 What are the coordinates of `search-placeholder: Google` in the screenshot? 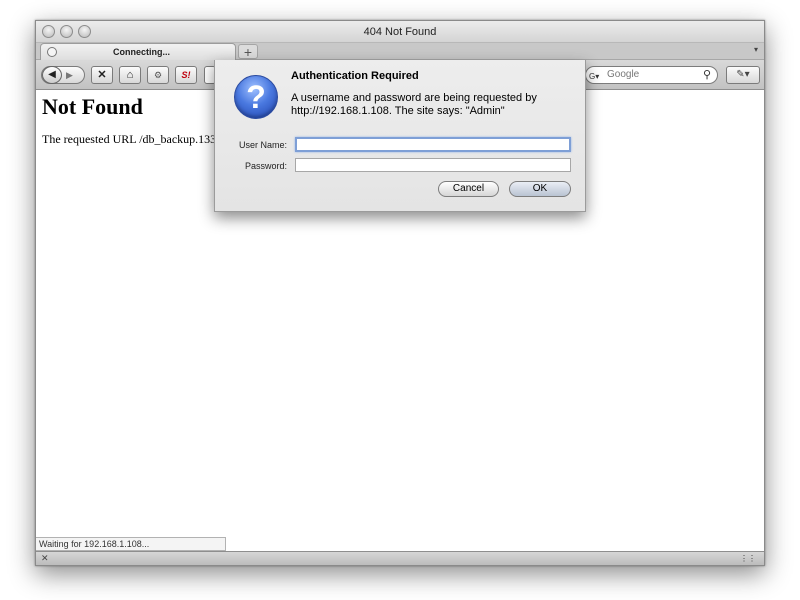 It's located at (623, 74).